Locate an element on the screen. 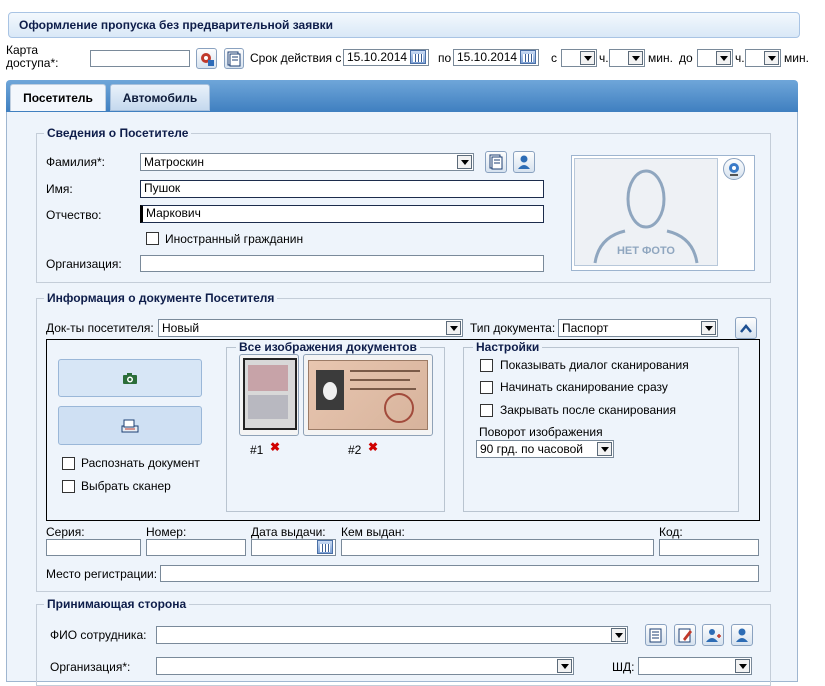  choose-scanner-label: Выбрать сканер is located at coordinates (126, 486).